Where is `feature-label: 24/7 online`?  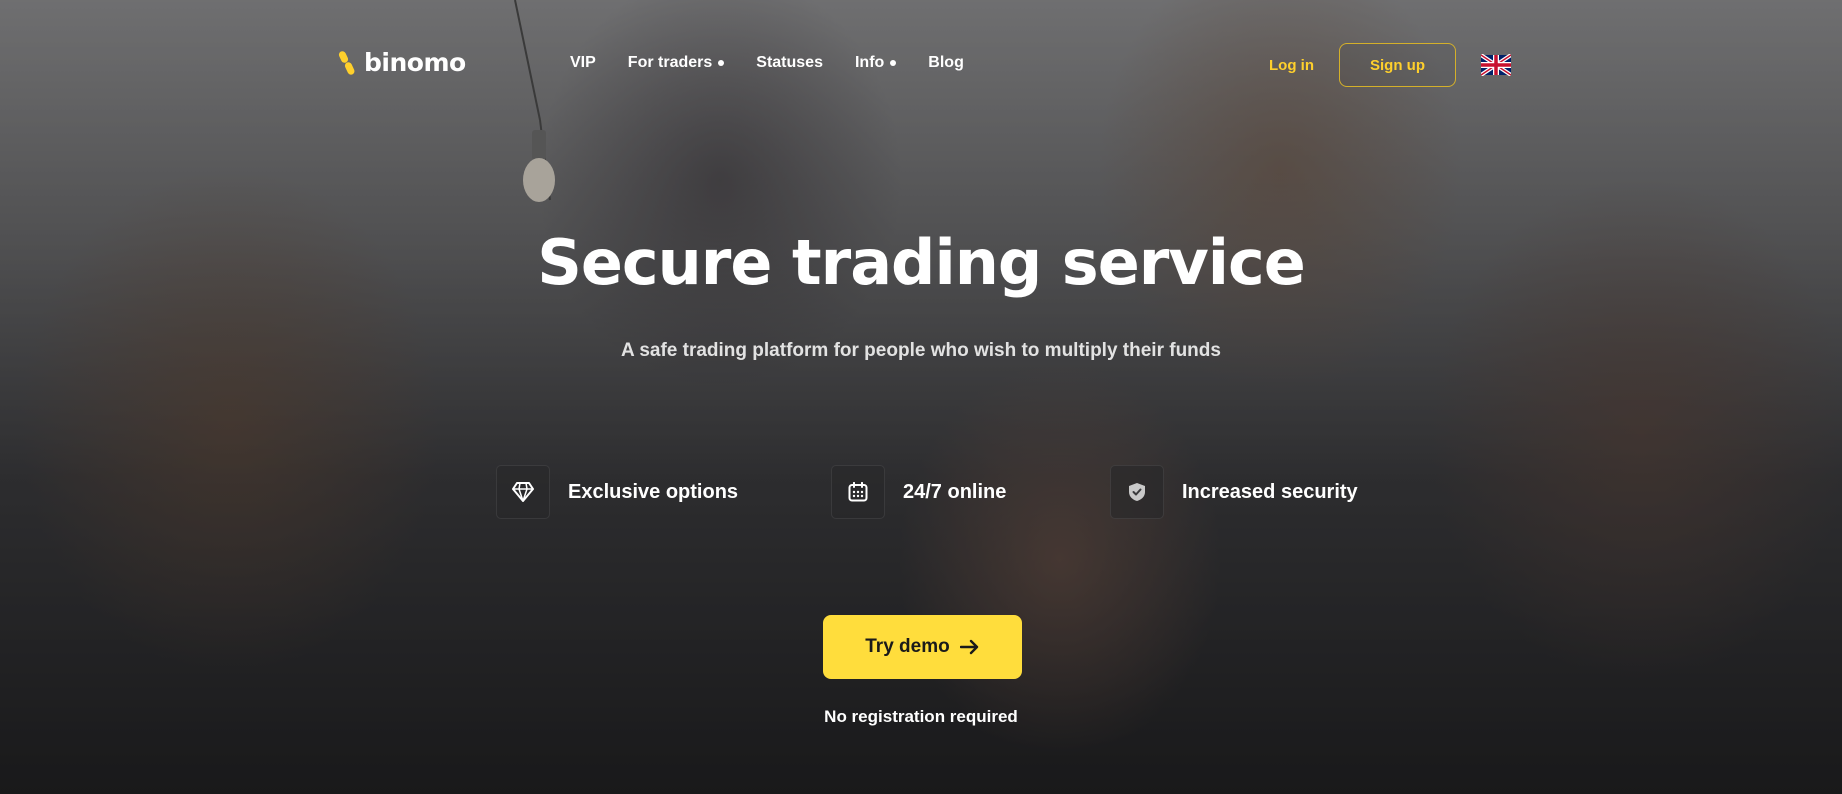 feature-label: 24/7 online is located at coordinates (955, 491).